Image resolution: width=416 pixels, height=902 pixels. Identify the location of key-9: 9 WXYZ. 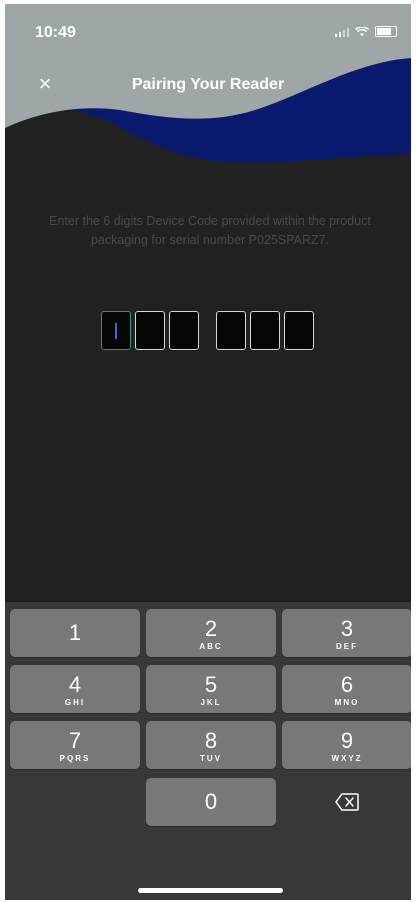
(346, 745).